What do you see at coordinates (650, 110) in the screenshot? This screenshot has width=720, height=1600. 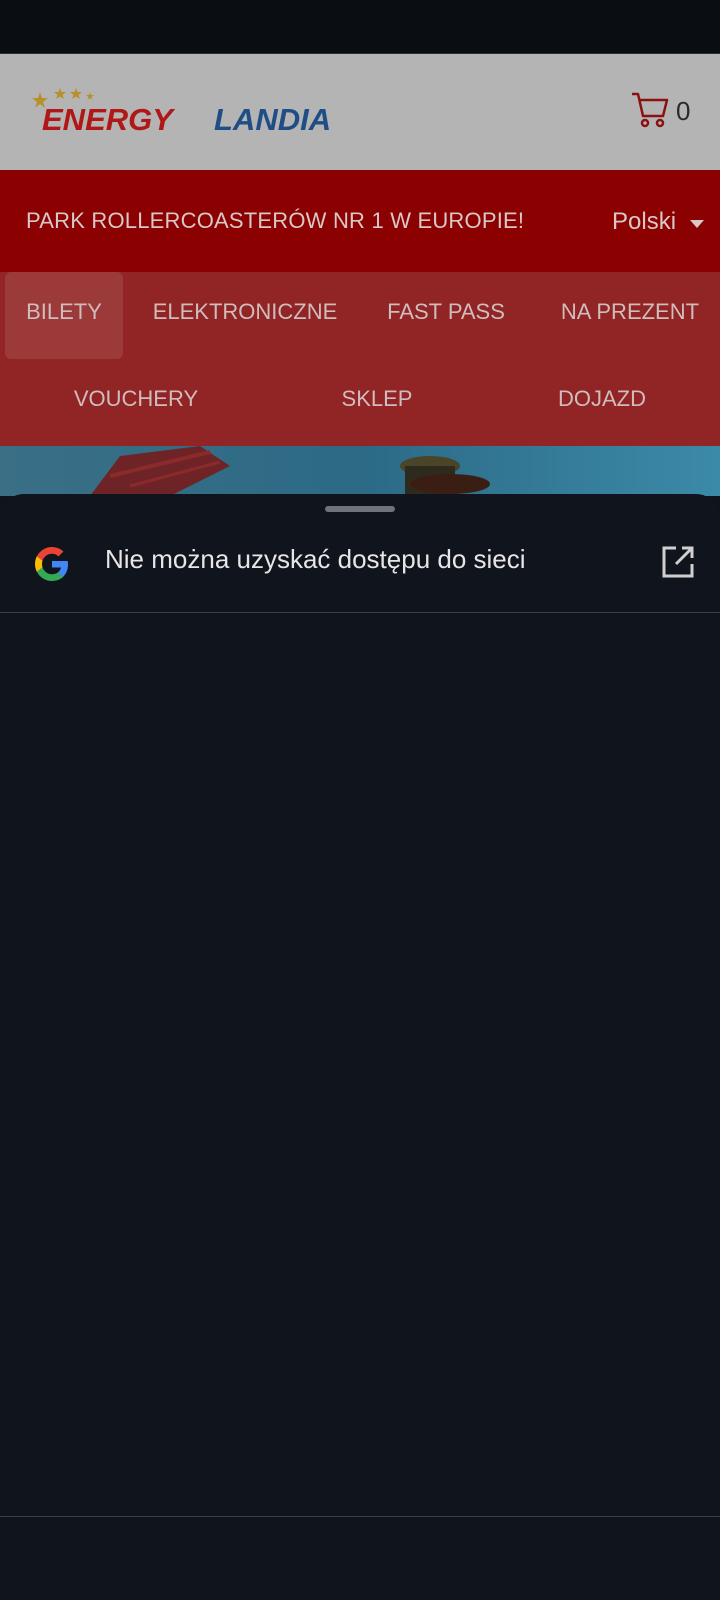 I see `cart-icon` at bounding box center [650, 110].